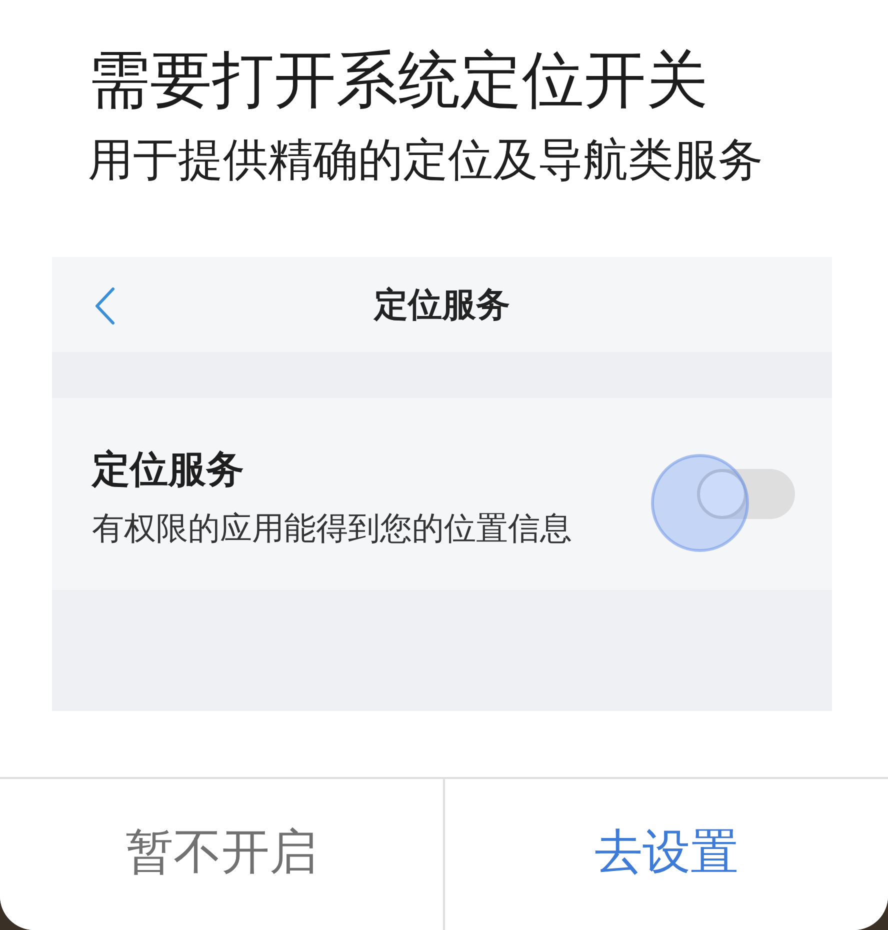  What do you see at coordinates (665, 854) in the screenshot?
I see `settings-button: 去设置` at bounding box center [665, 854].